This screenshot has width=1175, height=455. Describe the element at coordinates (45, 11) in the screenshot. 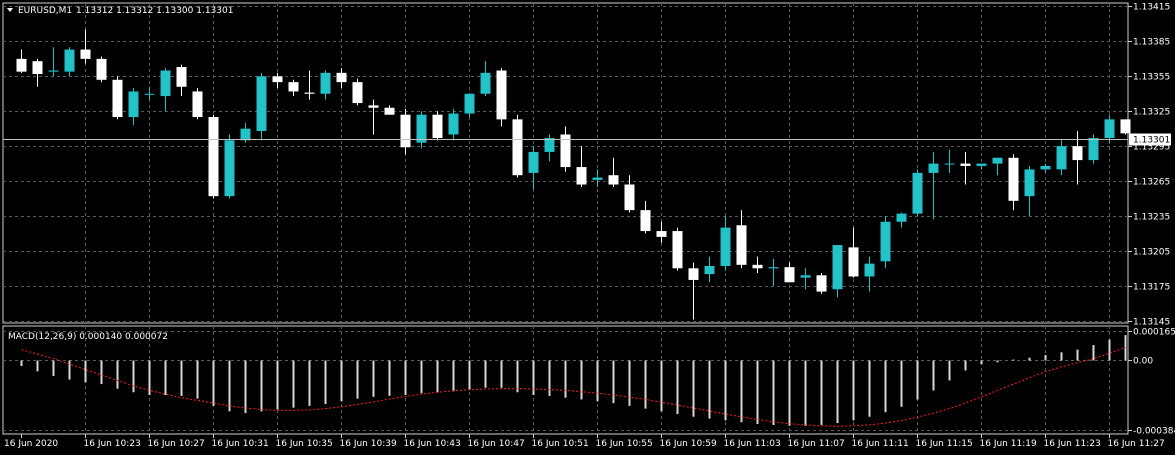

I see `symbol-label: EURUSD,M1` at that location.